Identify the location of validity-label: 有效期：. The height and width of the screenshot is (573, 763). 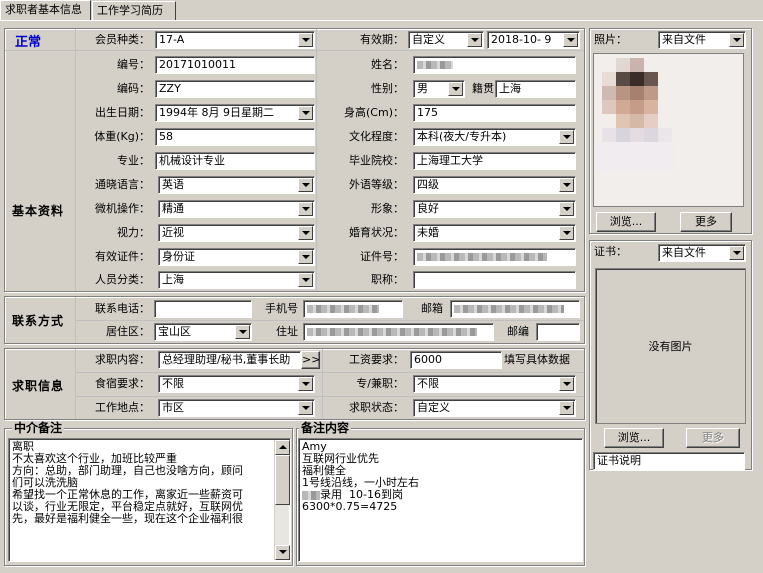
(382, 39).